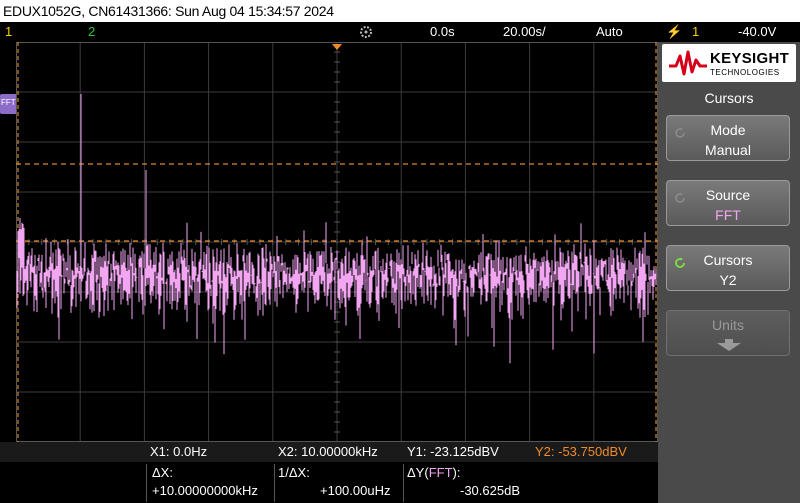 This screenshot has height=503, width=800. I want to click on inv-delta-x-value: +100.00uHz, so click(355, 490).